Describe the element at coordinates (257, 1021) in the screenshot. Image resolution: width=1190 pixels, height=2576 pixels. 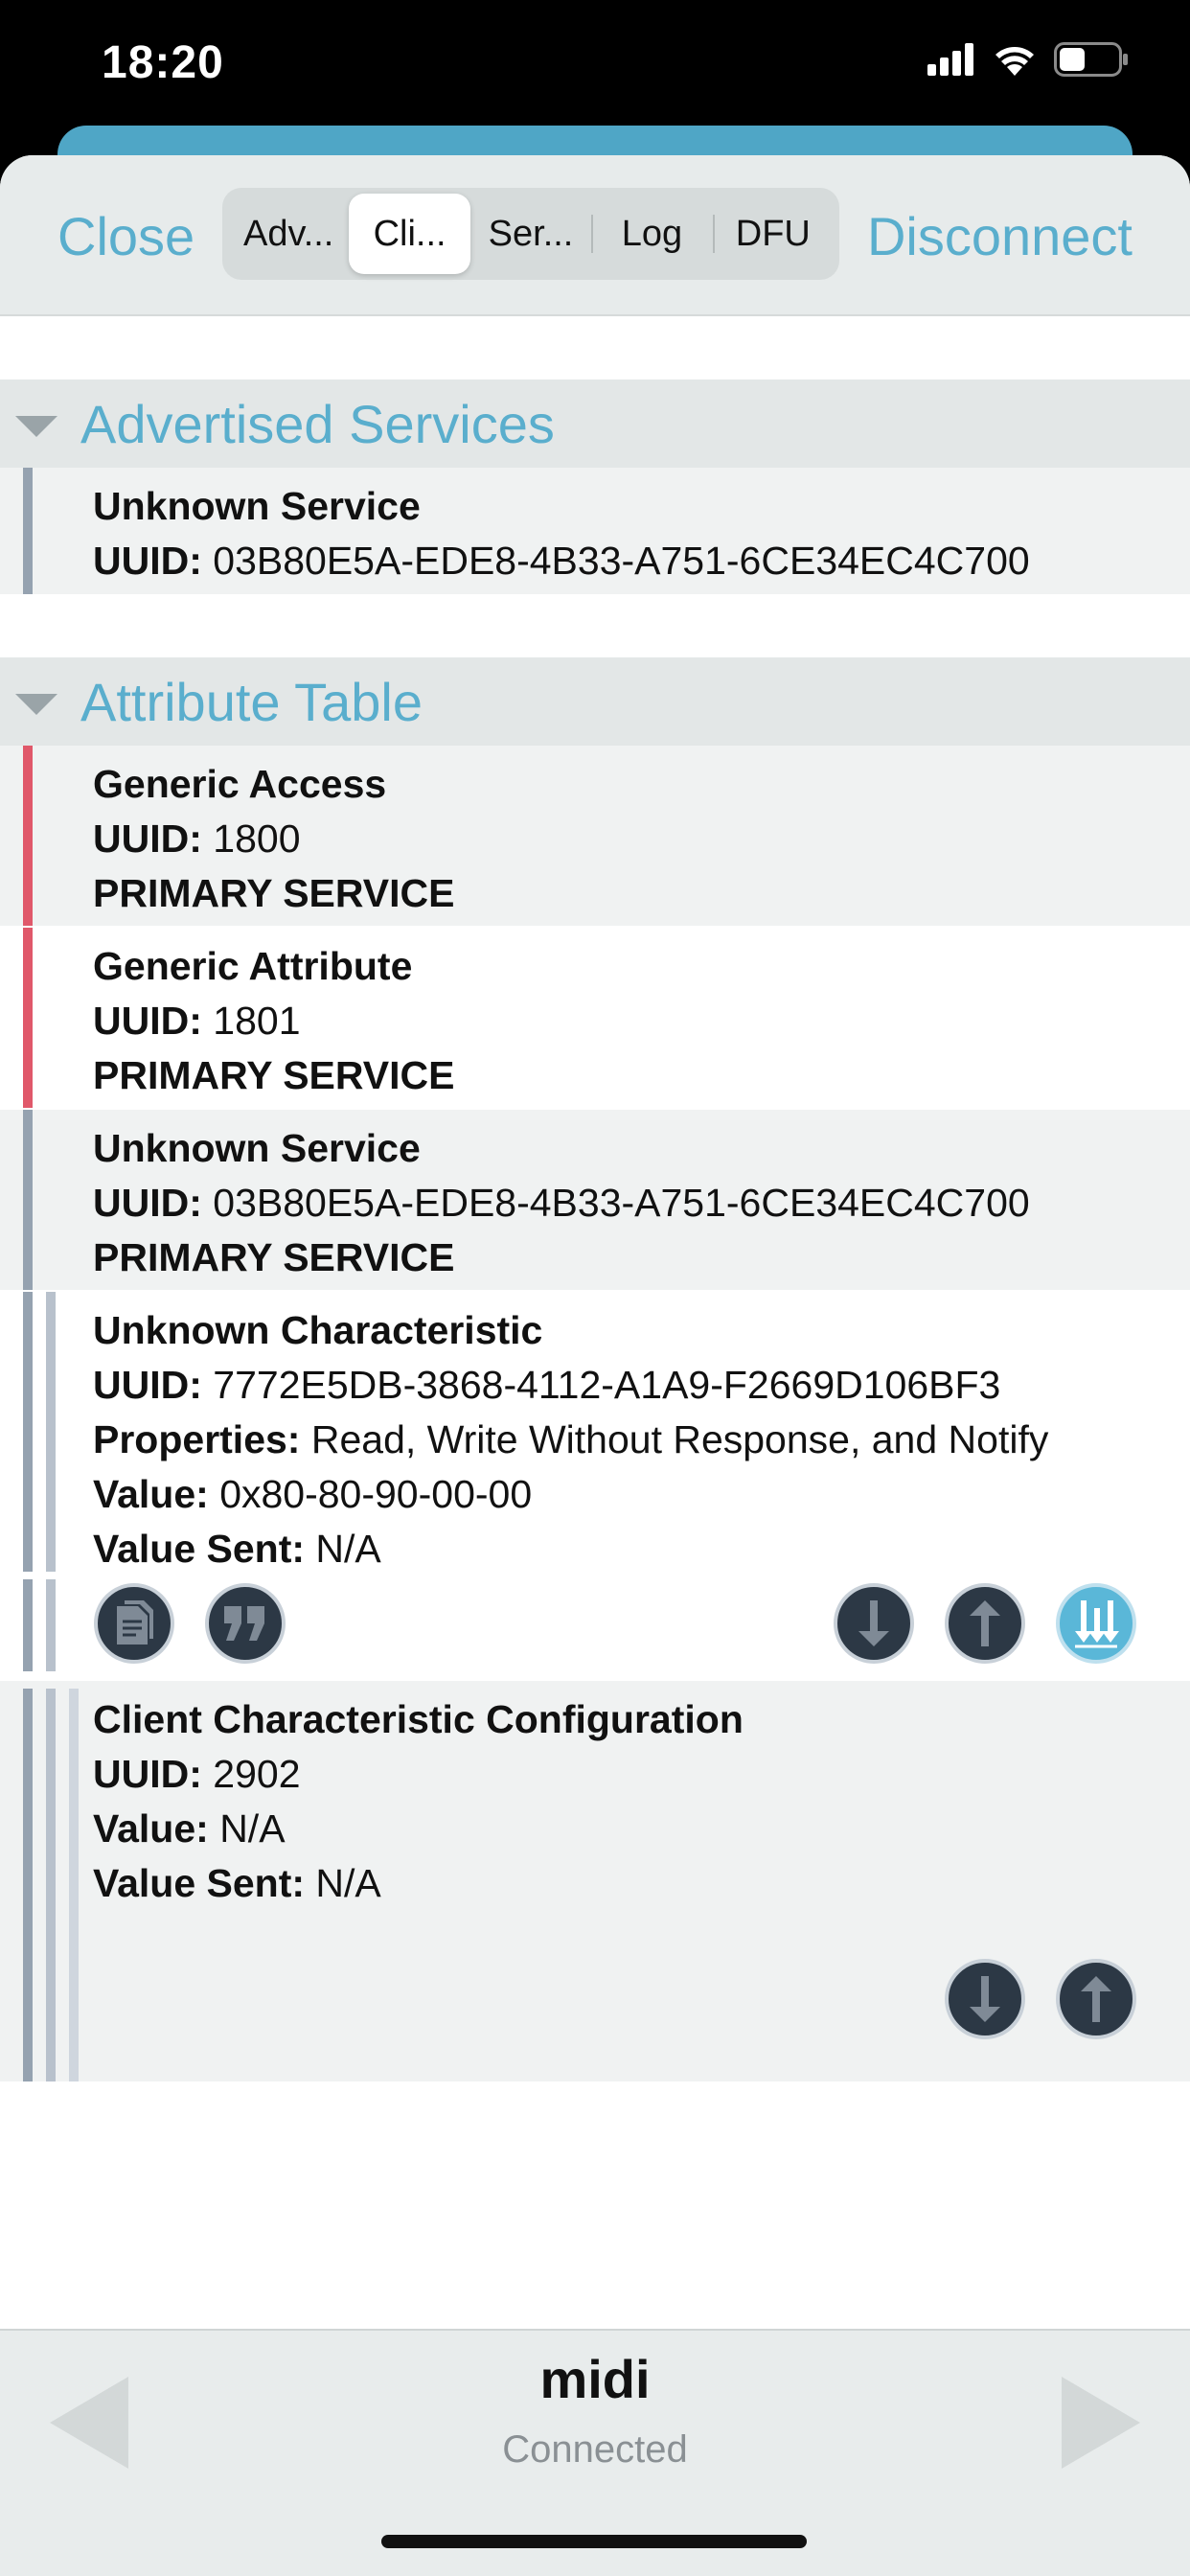
I see `service-uuid: 1801` at that location.